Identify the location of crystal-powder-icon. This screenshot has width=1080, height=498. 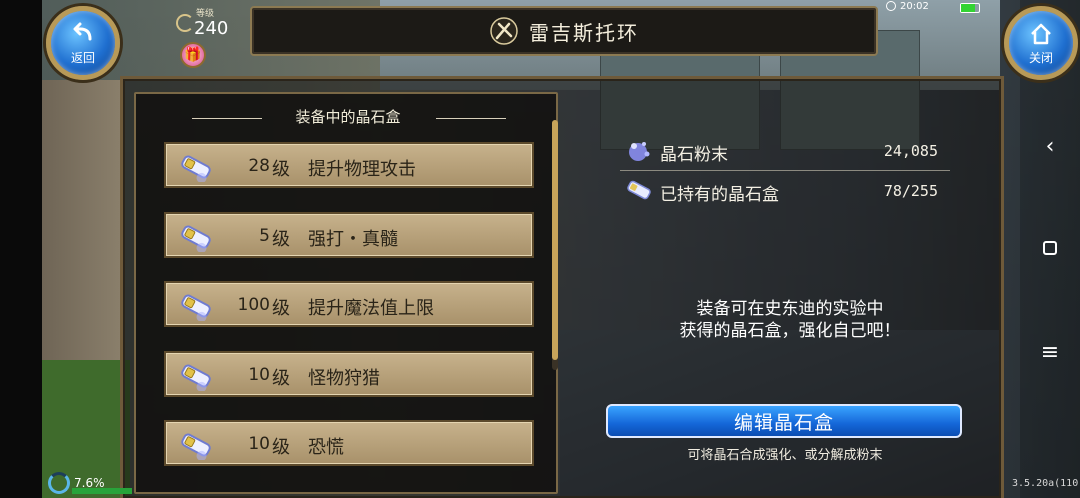
(639, 150).